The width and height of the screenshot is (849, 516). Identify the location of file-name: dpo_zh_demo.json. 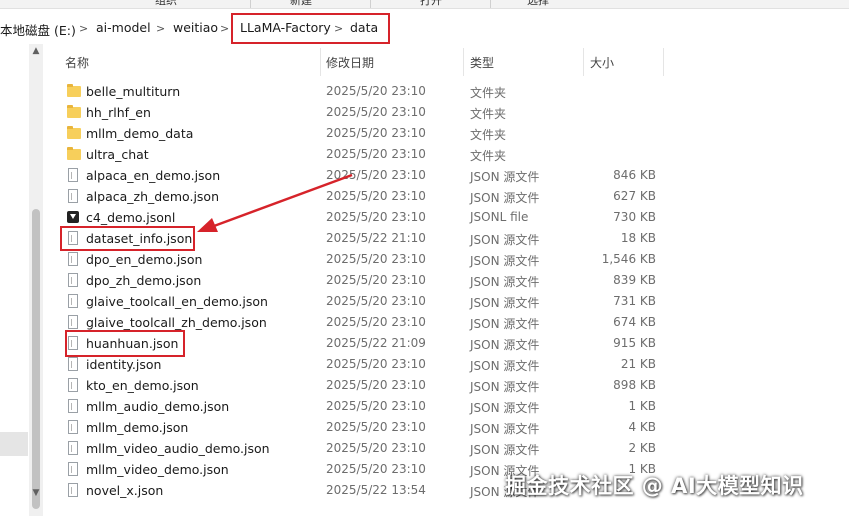
(144, 280).